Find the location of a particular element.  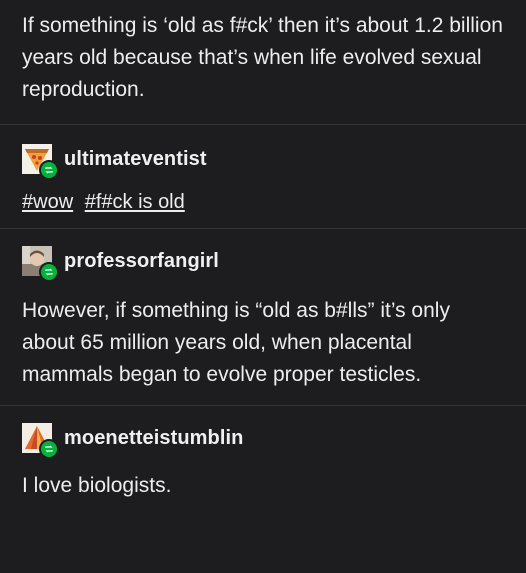

user-row: ultimateventist is located at coordinates (263, 160).